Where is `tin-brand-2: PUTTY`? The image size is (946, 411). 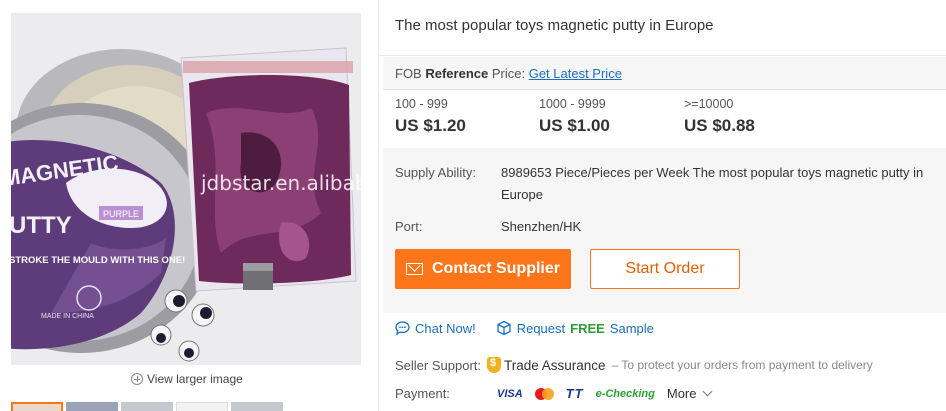 tin-brand-2: PUTTY is located at coordinates (41, 225).